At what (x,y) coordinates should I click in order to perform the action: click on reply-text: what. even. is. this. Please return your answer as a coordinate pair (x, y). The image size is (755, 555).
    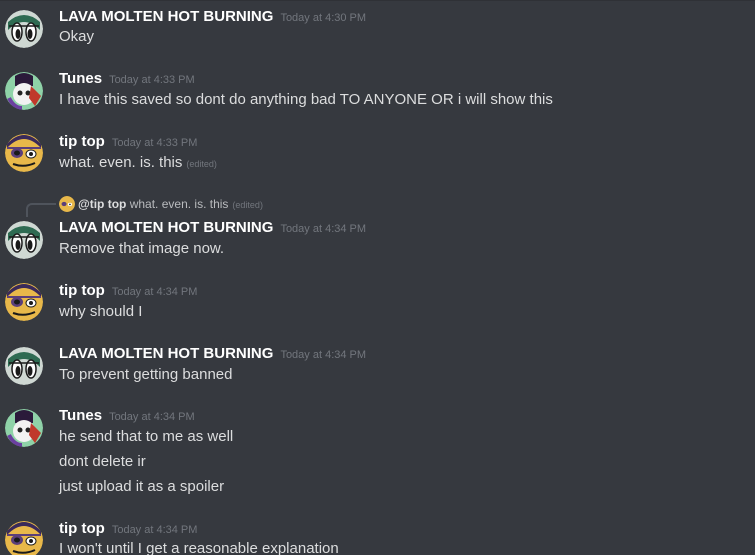
    Looking at the image, I should click on (179, 204).